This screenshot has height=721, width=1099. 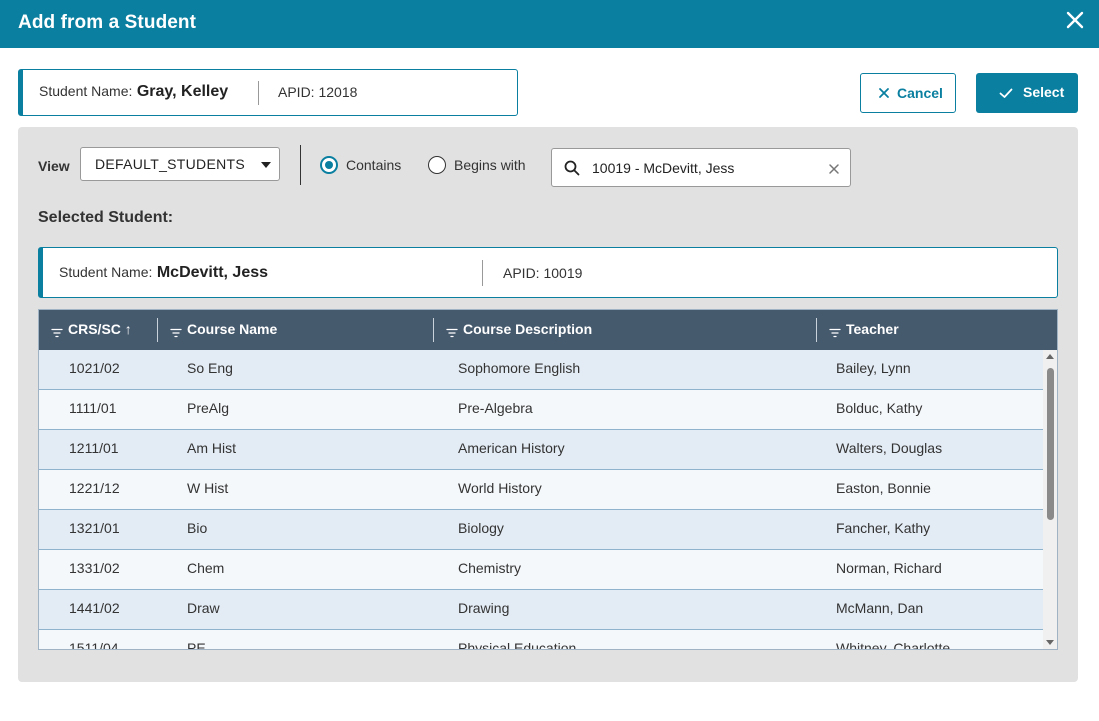 I want to click on table-row: 1111/01 PreAlg Pre-Algebra Bolduc, Kathy, so click(x=541, y=410).